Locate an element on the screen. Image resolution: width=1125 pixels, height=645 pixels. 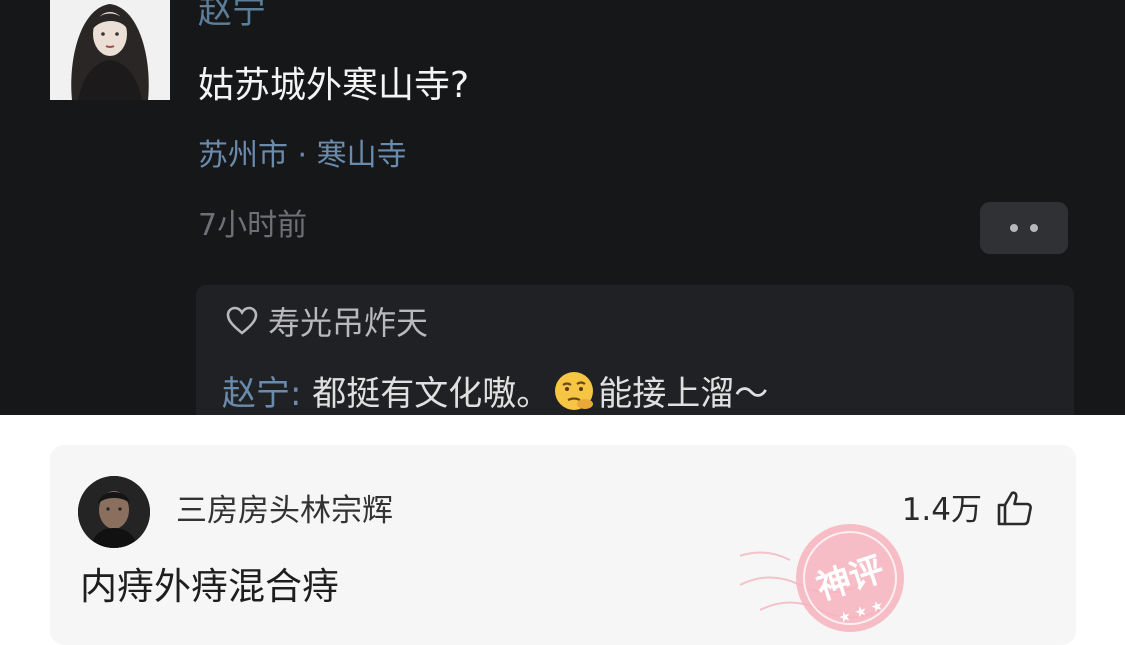
more-options-button is located at coordinates (1024, 228).